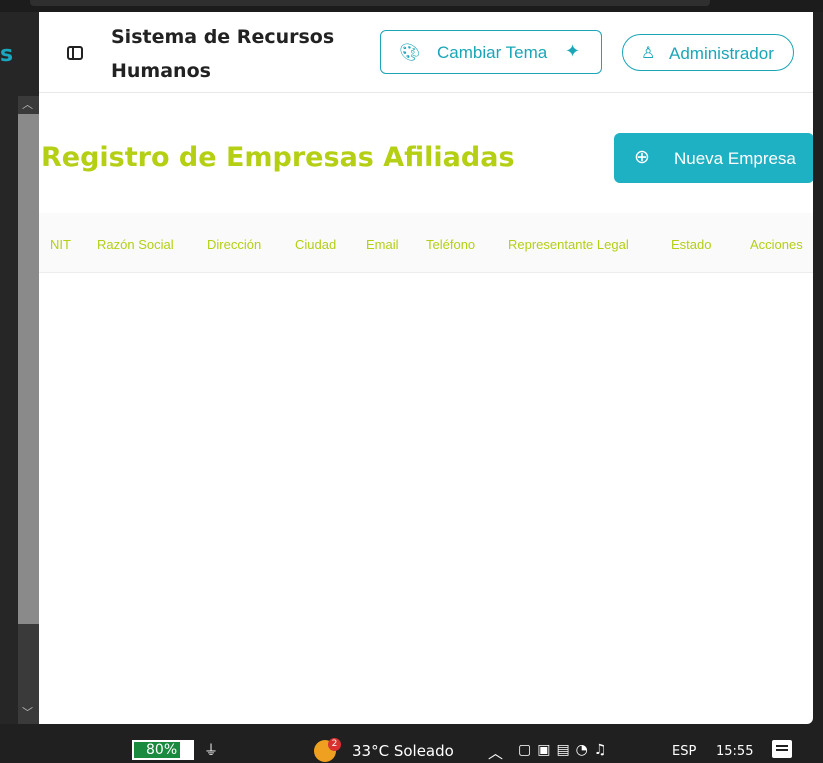  Describe the element at coordinates (642, 157) in the screenshot. I see `plus-circle-icon: ⊕` at that location.